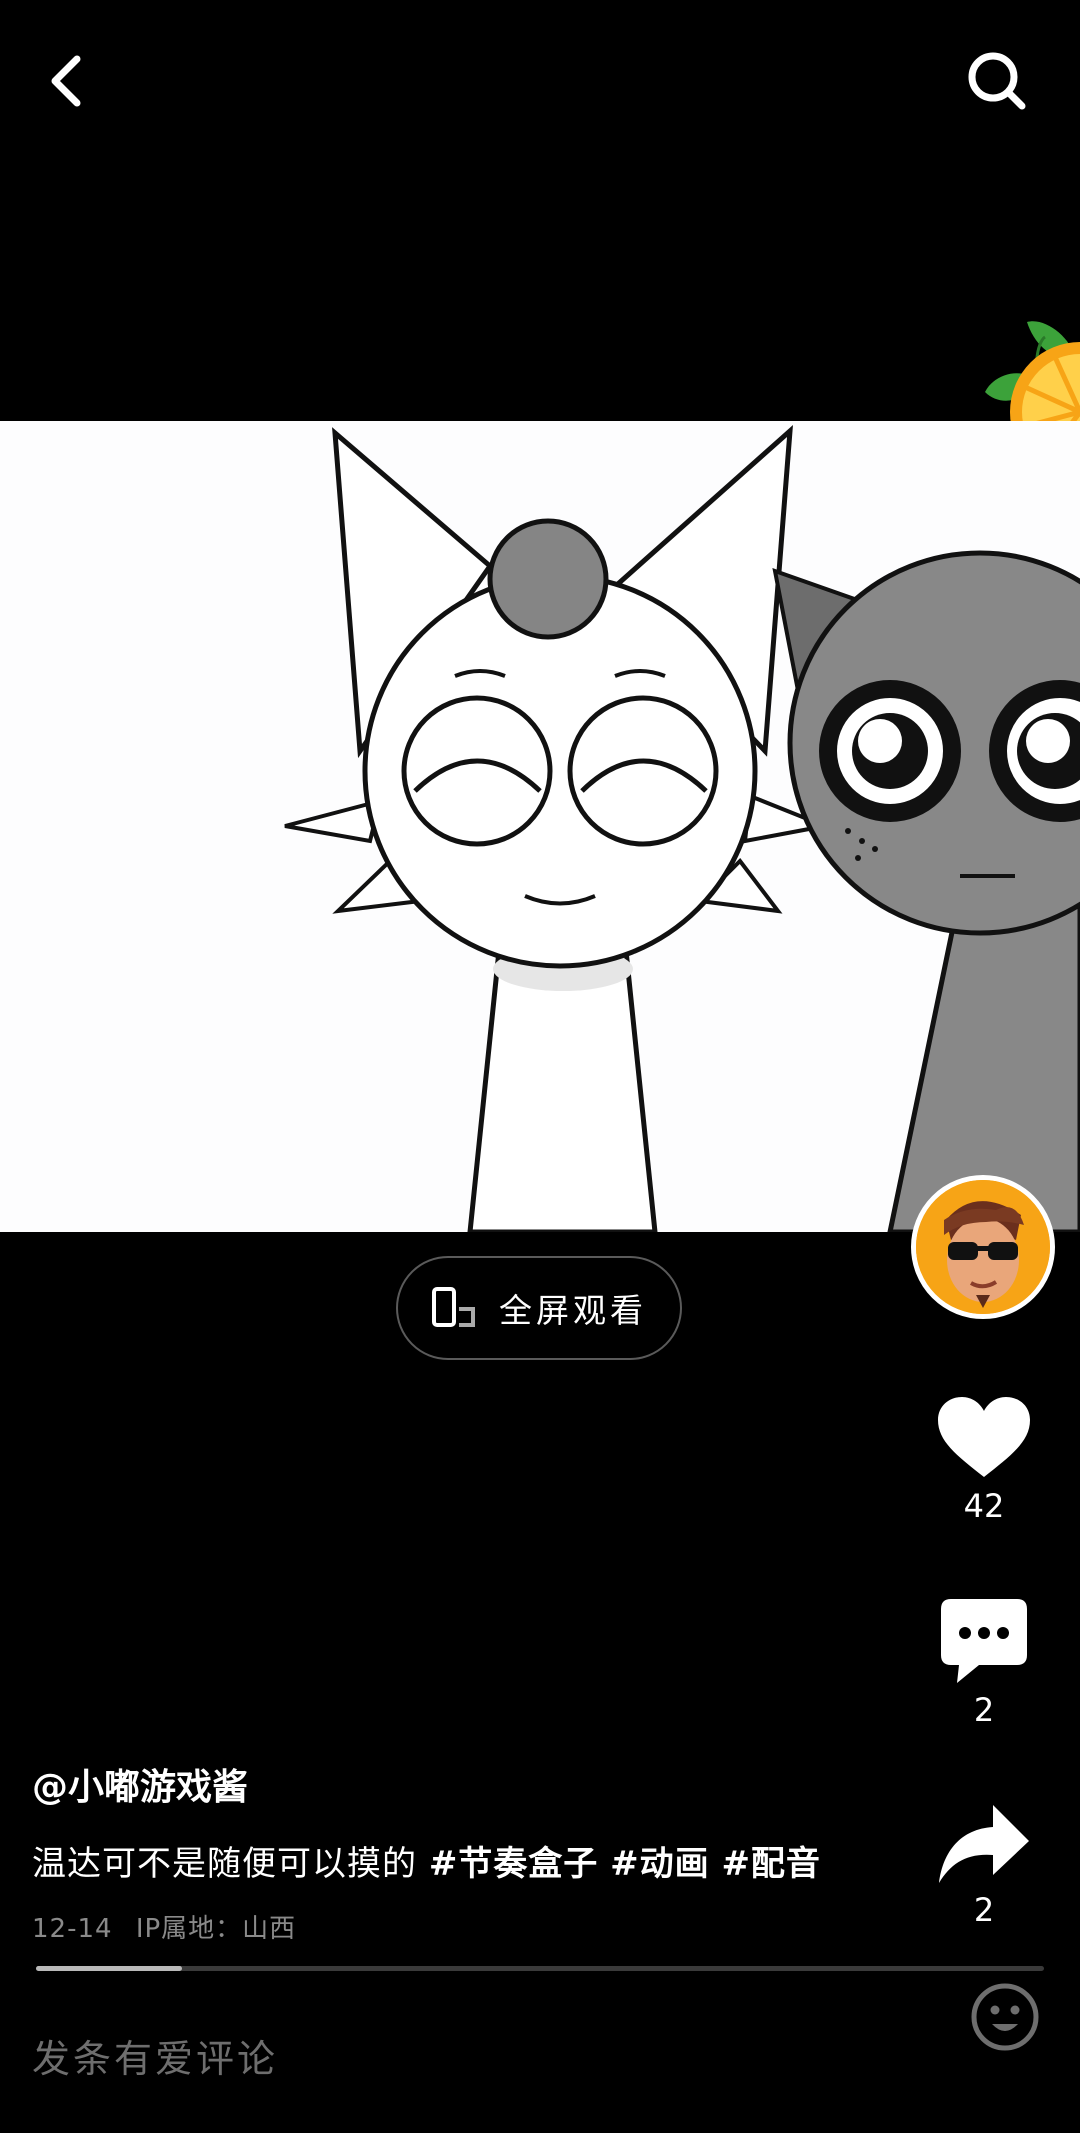 This screenshot has width=1080, height=2133. I want to click on playback-progress-fill, so click(109, 1968).